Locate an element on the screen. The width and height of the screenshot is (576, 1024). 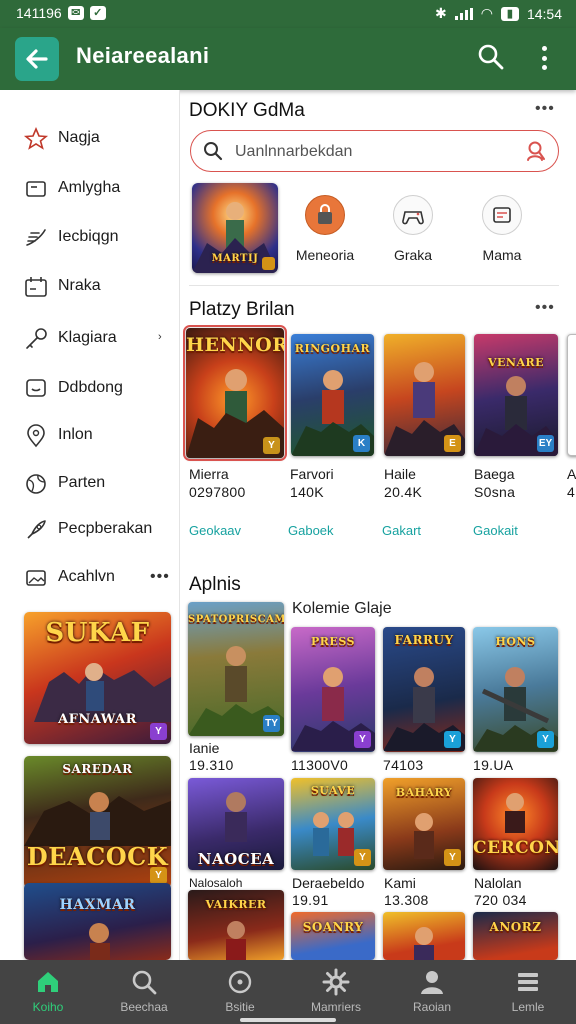
game-count: 19.UA is located at coordinates (493, 765).